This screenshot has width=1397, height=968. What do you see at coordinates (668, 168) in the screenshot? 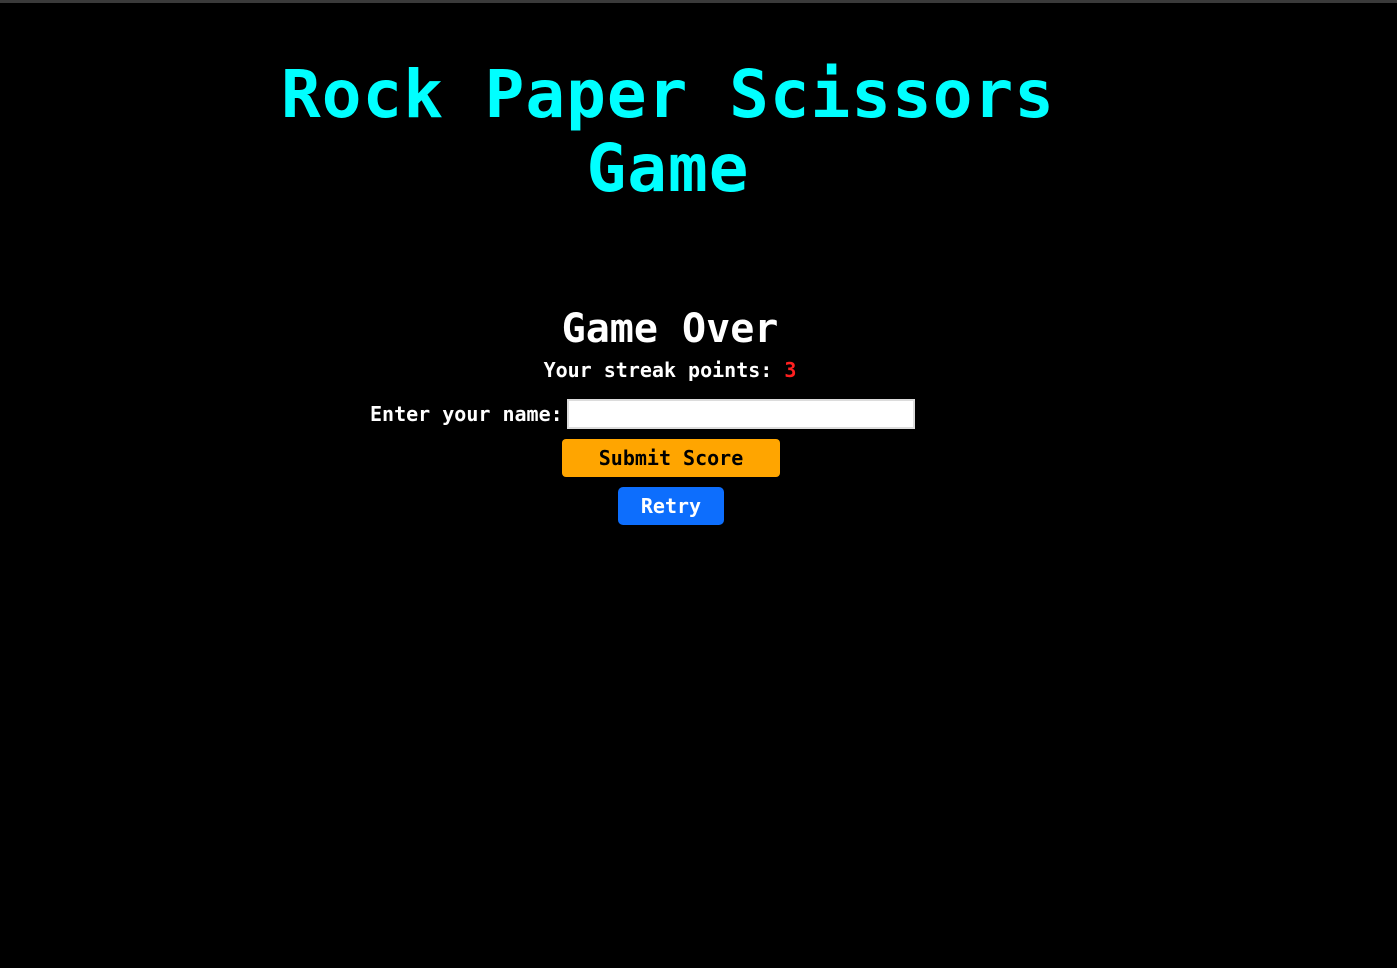
I see `page-title-line2: Game` at bounding box center [668, 168].